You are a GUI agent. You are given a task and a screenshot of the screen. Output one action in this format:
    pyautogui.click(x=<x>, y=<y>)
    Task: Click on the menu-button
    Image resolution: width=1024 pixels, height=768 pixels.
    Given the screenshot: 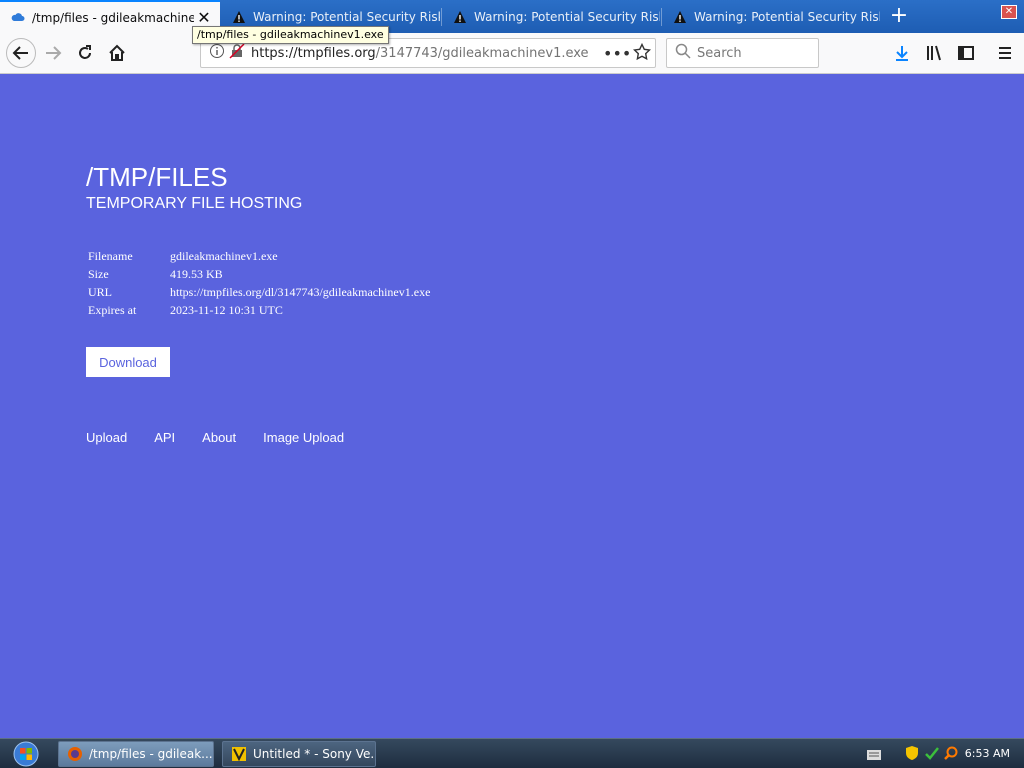 What is the action you would take?
    pyautogui.click(x=1005, y=53)
    